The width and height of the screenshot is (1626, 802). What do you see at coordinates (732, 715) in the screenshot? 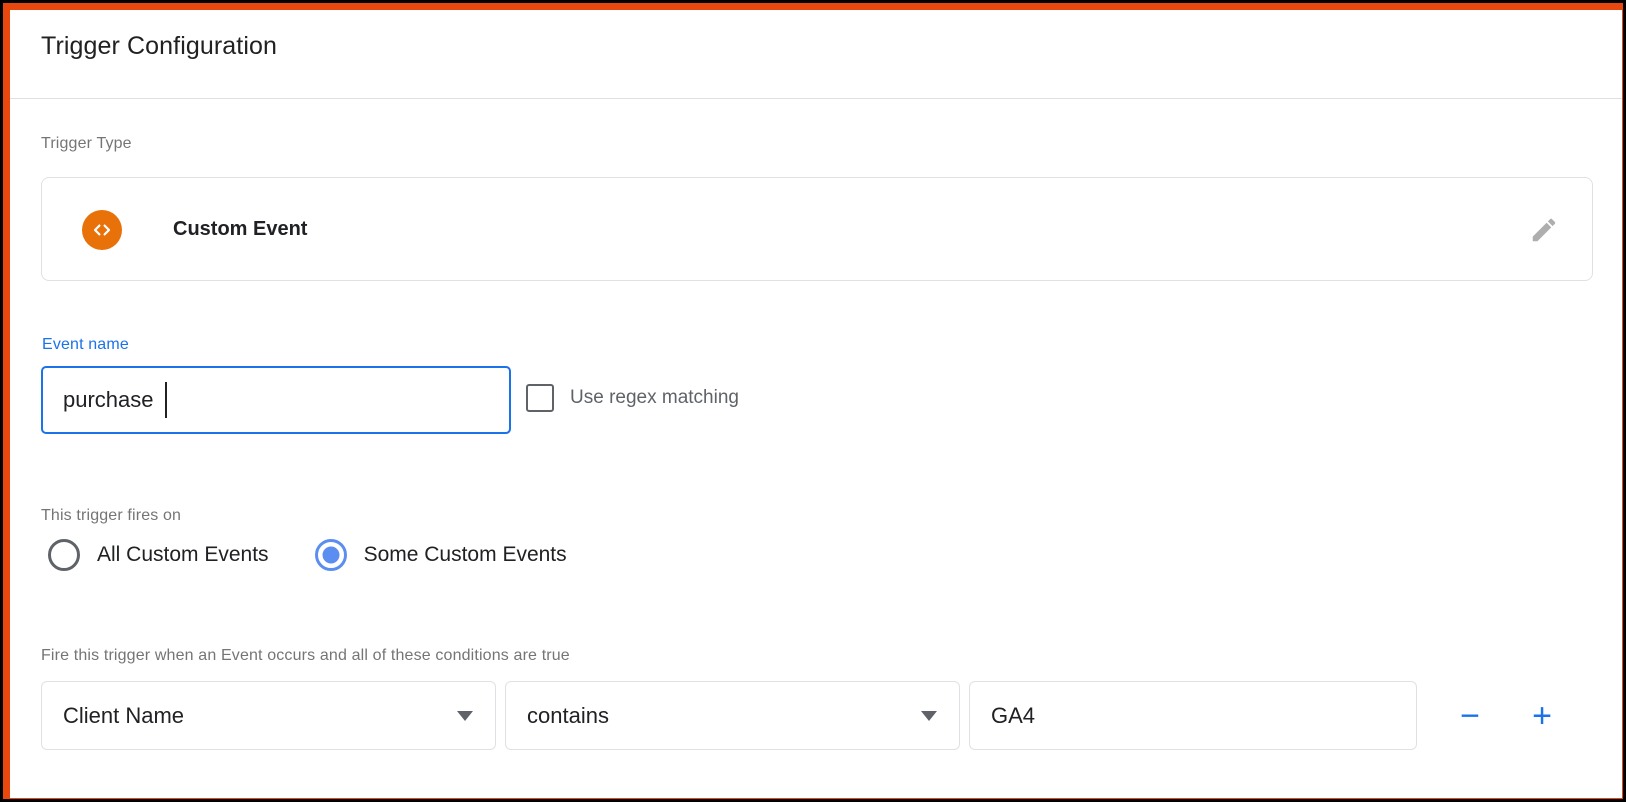
I see `condition-operator-select: contains` at bounding box center [732, 715].